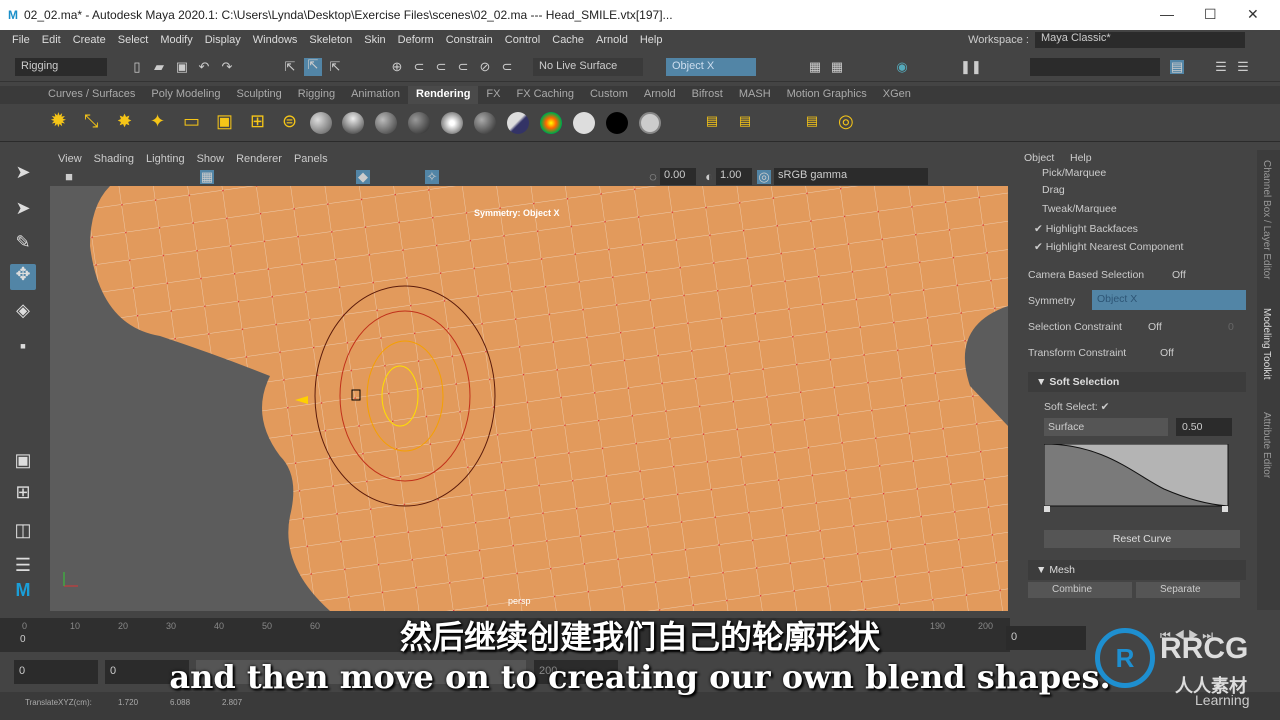 The width and height of the screenshot is (1280, 720). Describe the element at coordinates (1253, 14) in the screenshot. I see `close-button: ✕` at that location.